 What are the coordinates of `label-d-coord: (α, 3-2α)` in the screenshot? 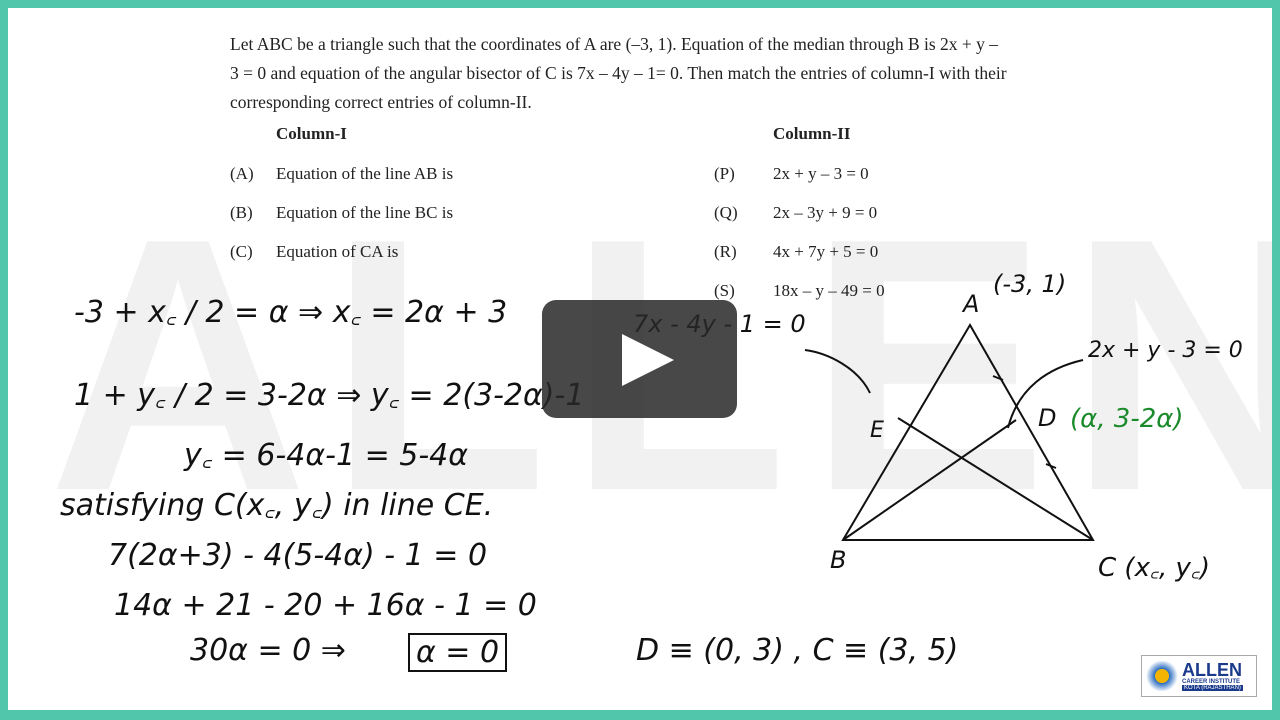 It's located at (1127, 419).